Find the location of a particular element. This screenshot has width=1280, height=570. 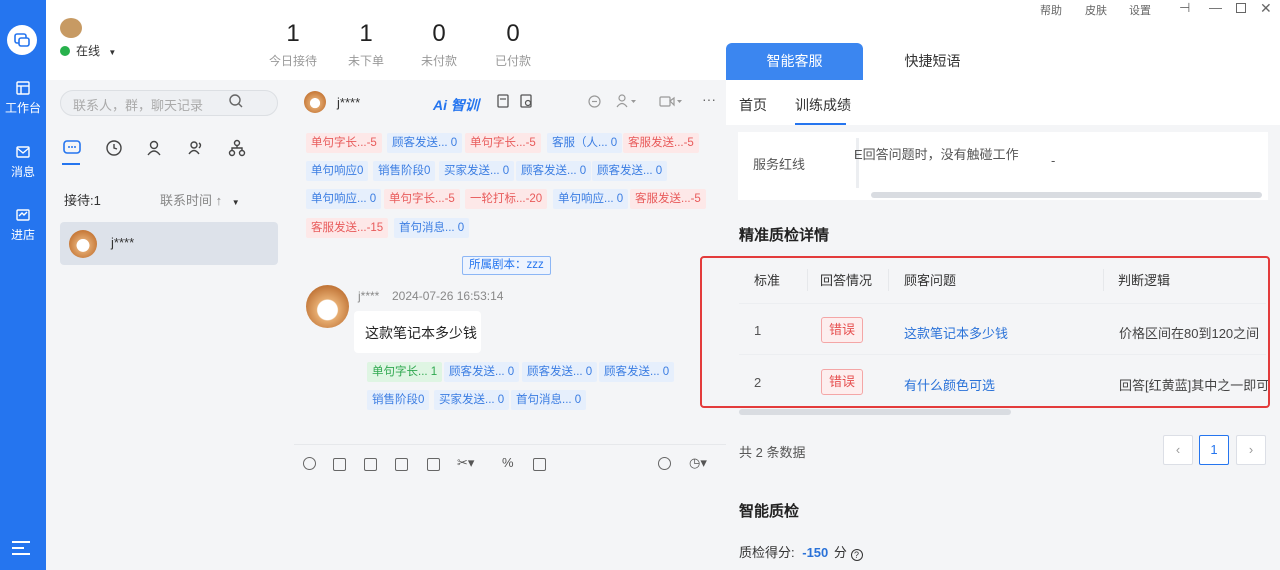

online-status: 在线 ▼ is located at coordinates (88, 50).